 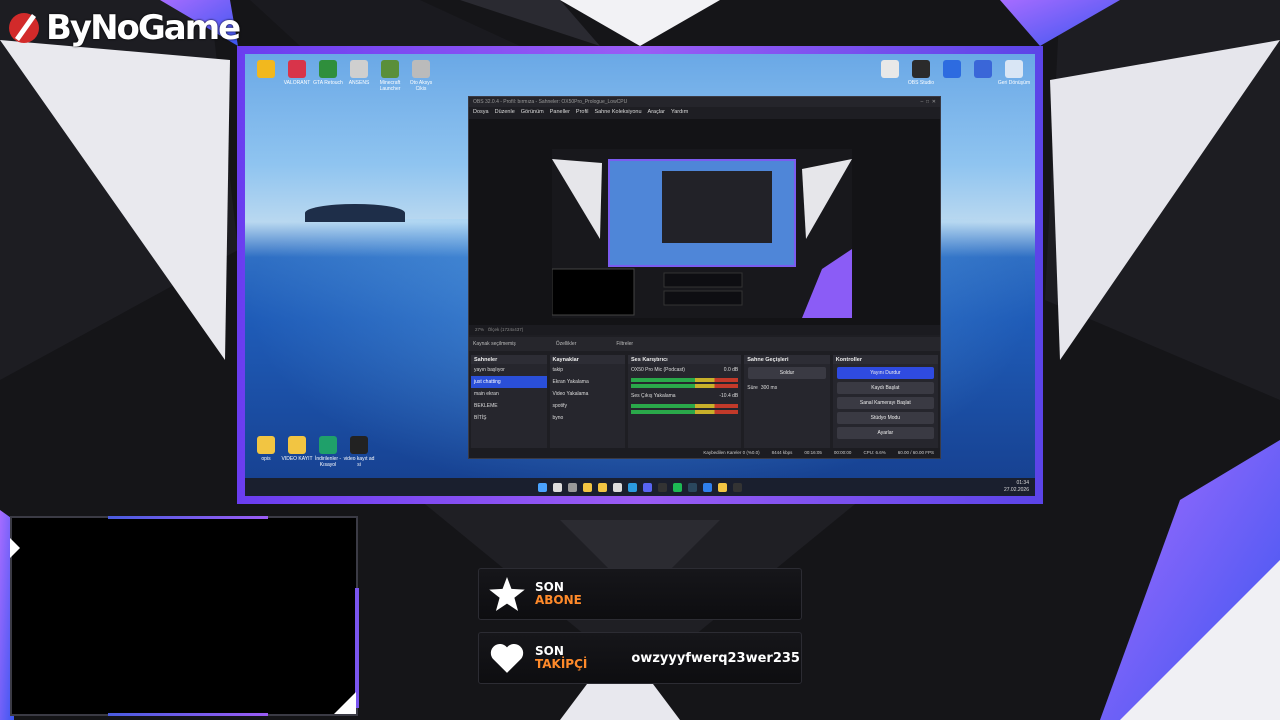 What do you see at coordinates (786, 388) in the screenshot?
I see `duration-row: Süre 300 ms` at bounding box center [786, 388].